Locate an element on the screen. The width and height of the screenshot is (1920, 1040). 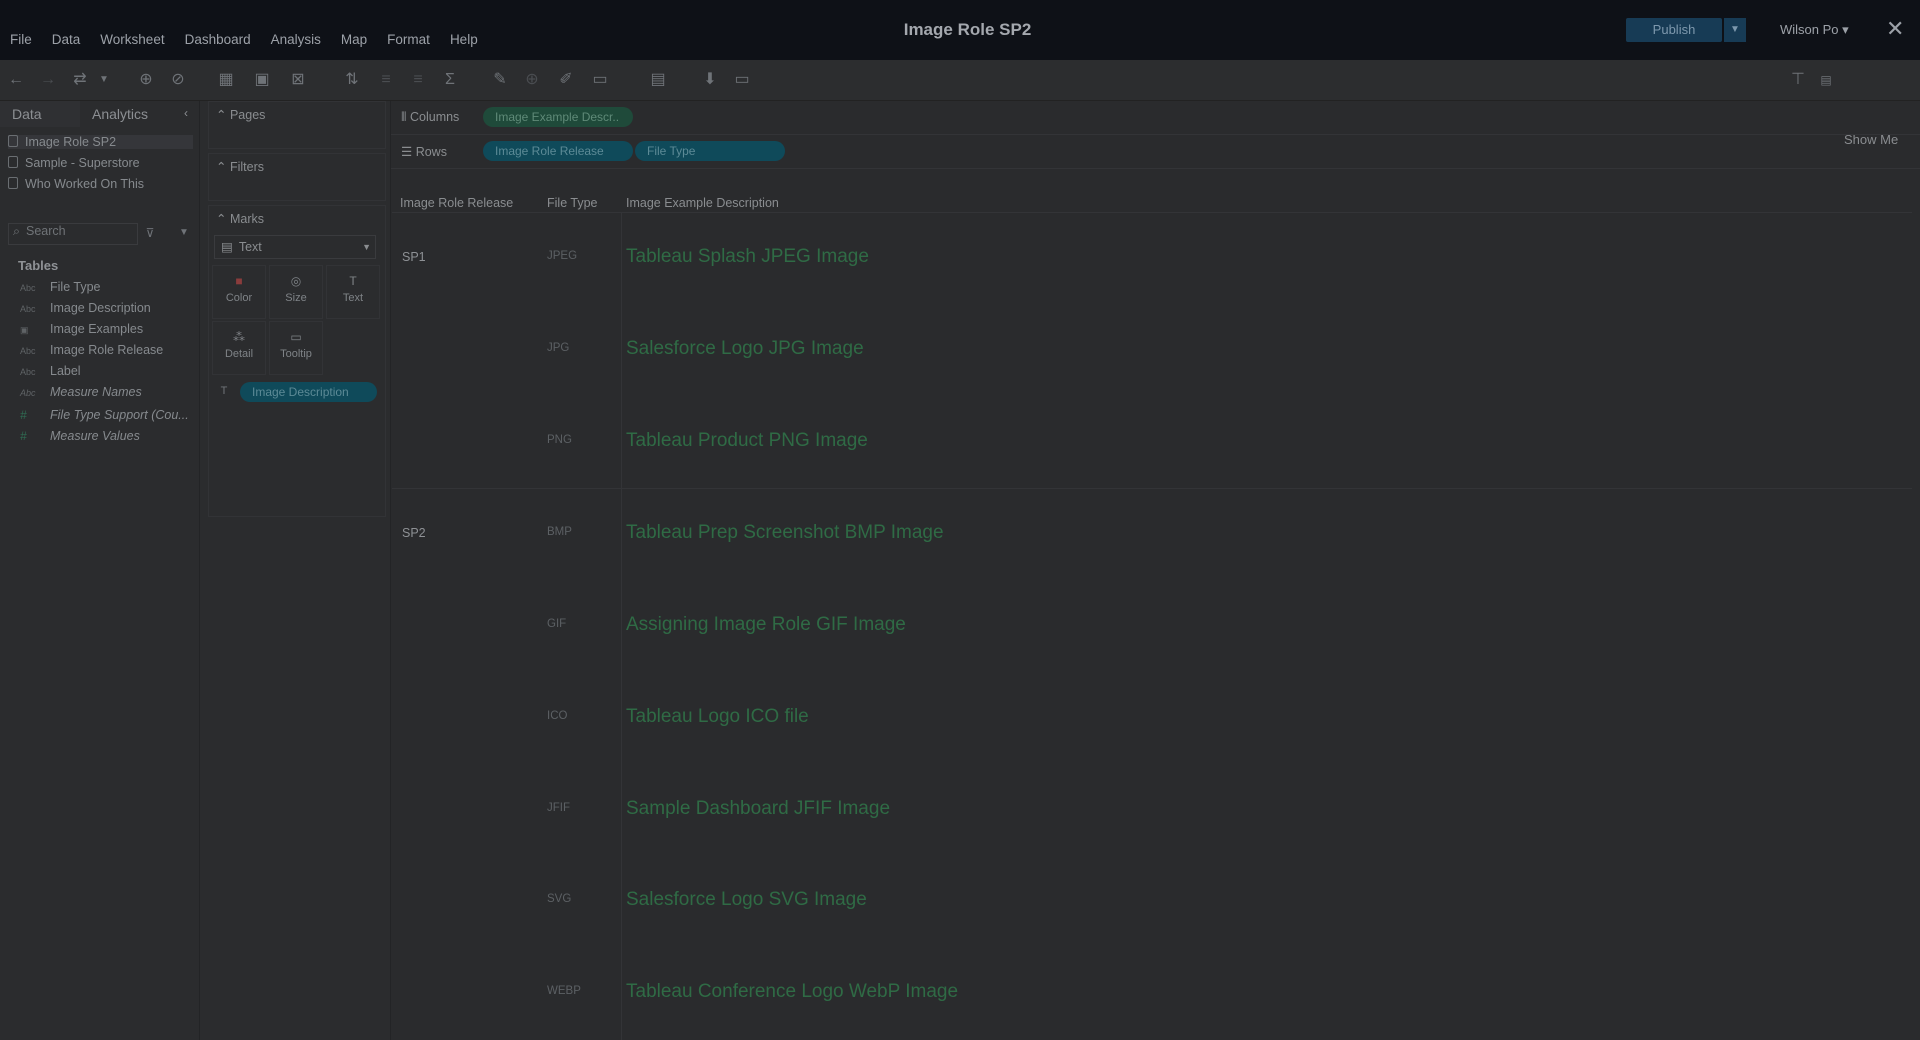
datasource-item: Image Role SP2 is located at coordinates (100, 142).